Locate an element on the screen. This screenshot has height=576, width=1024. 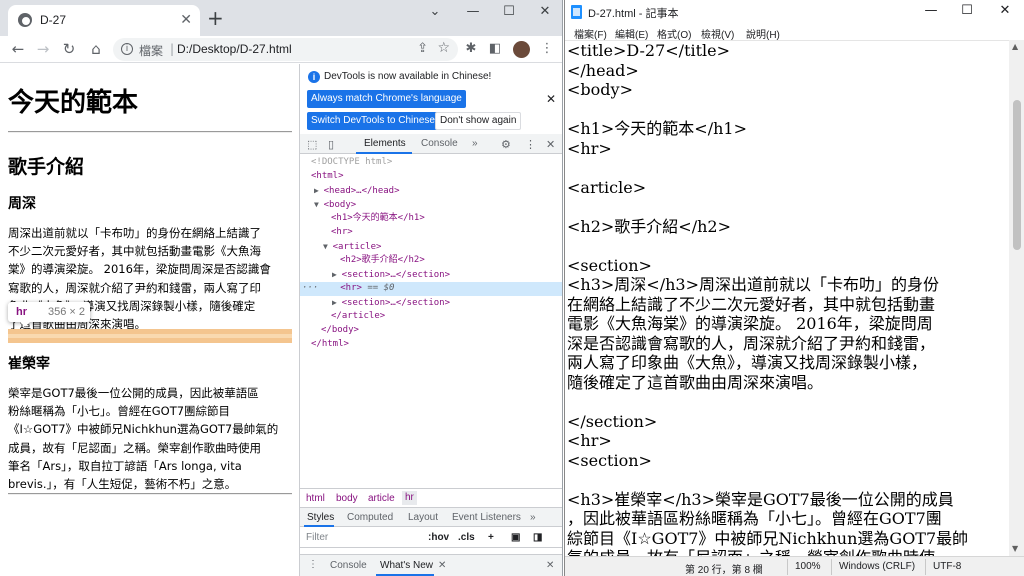
settings-gear-icon: ⚙ is located at coordinates (506, 144).